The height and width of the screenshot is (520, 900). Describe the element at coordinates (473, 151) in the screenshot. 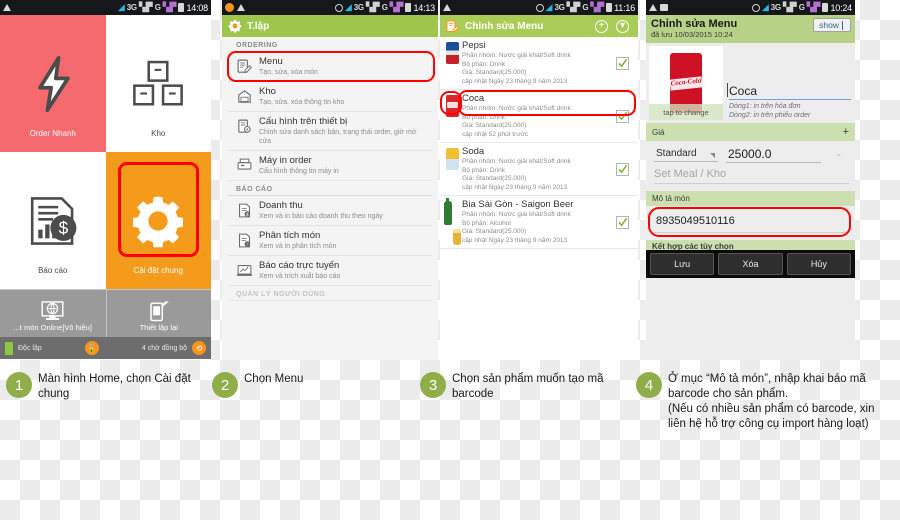

I see `item-name: Soda` at that location.